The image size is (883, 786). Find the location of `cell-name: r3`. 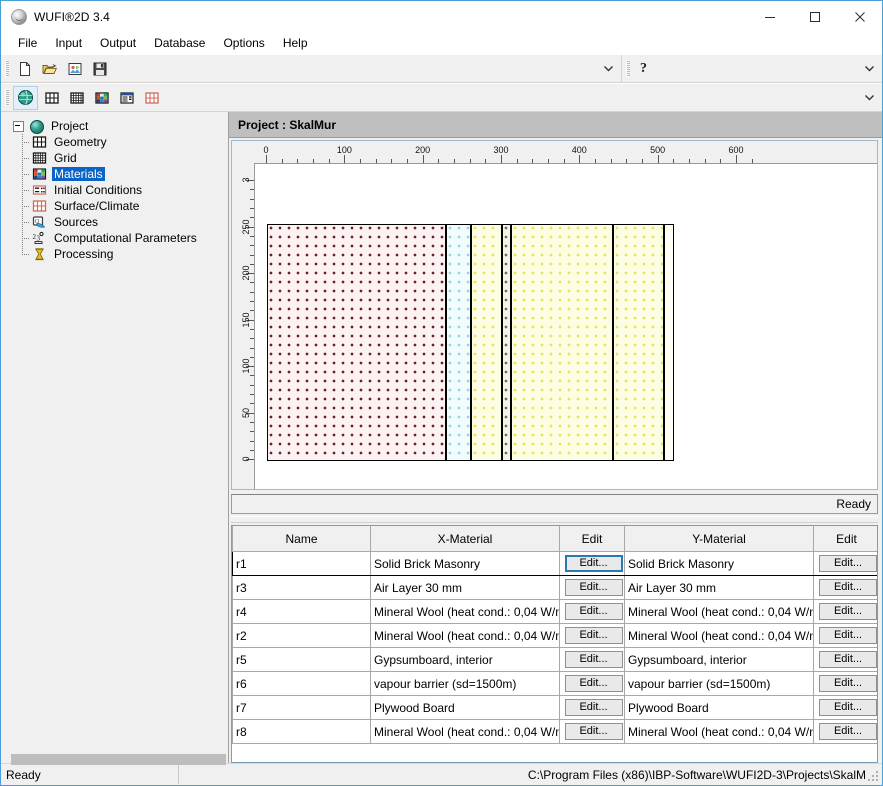

cell-name: r3 is located at coordinates (301, 587).